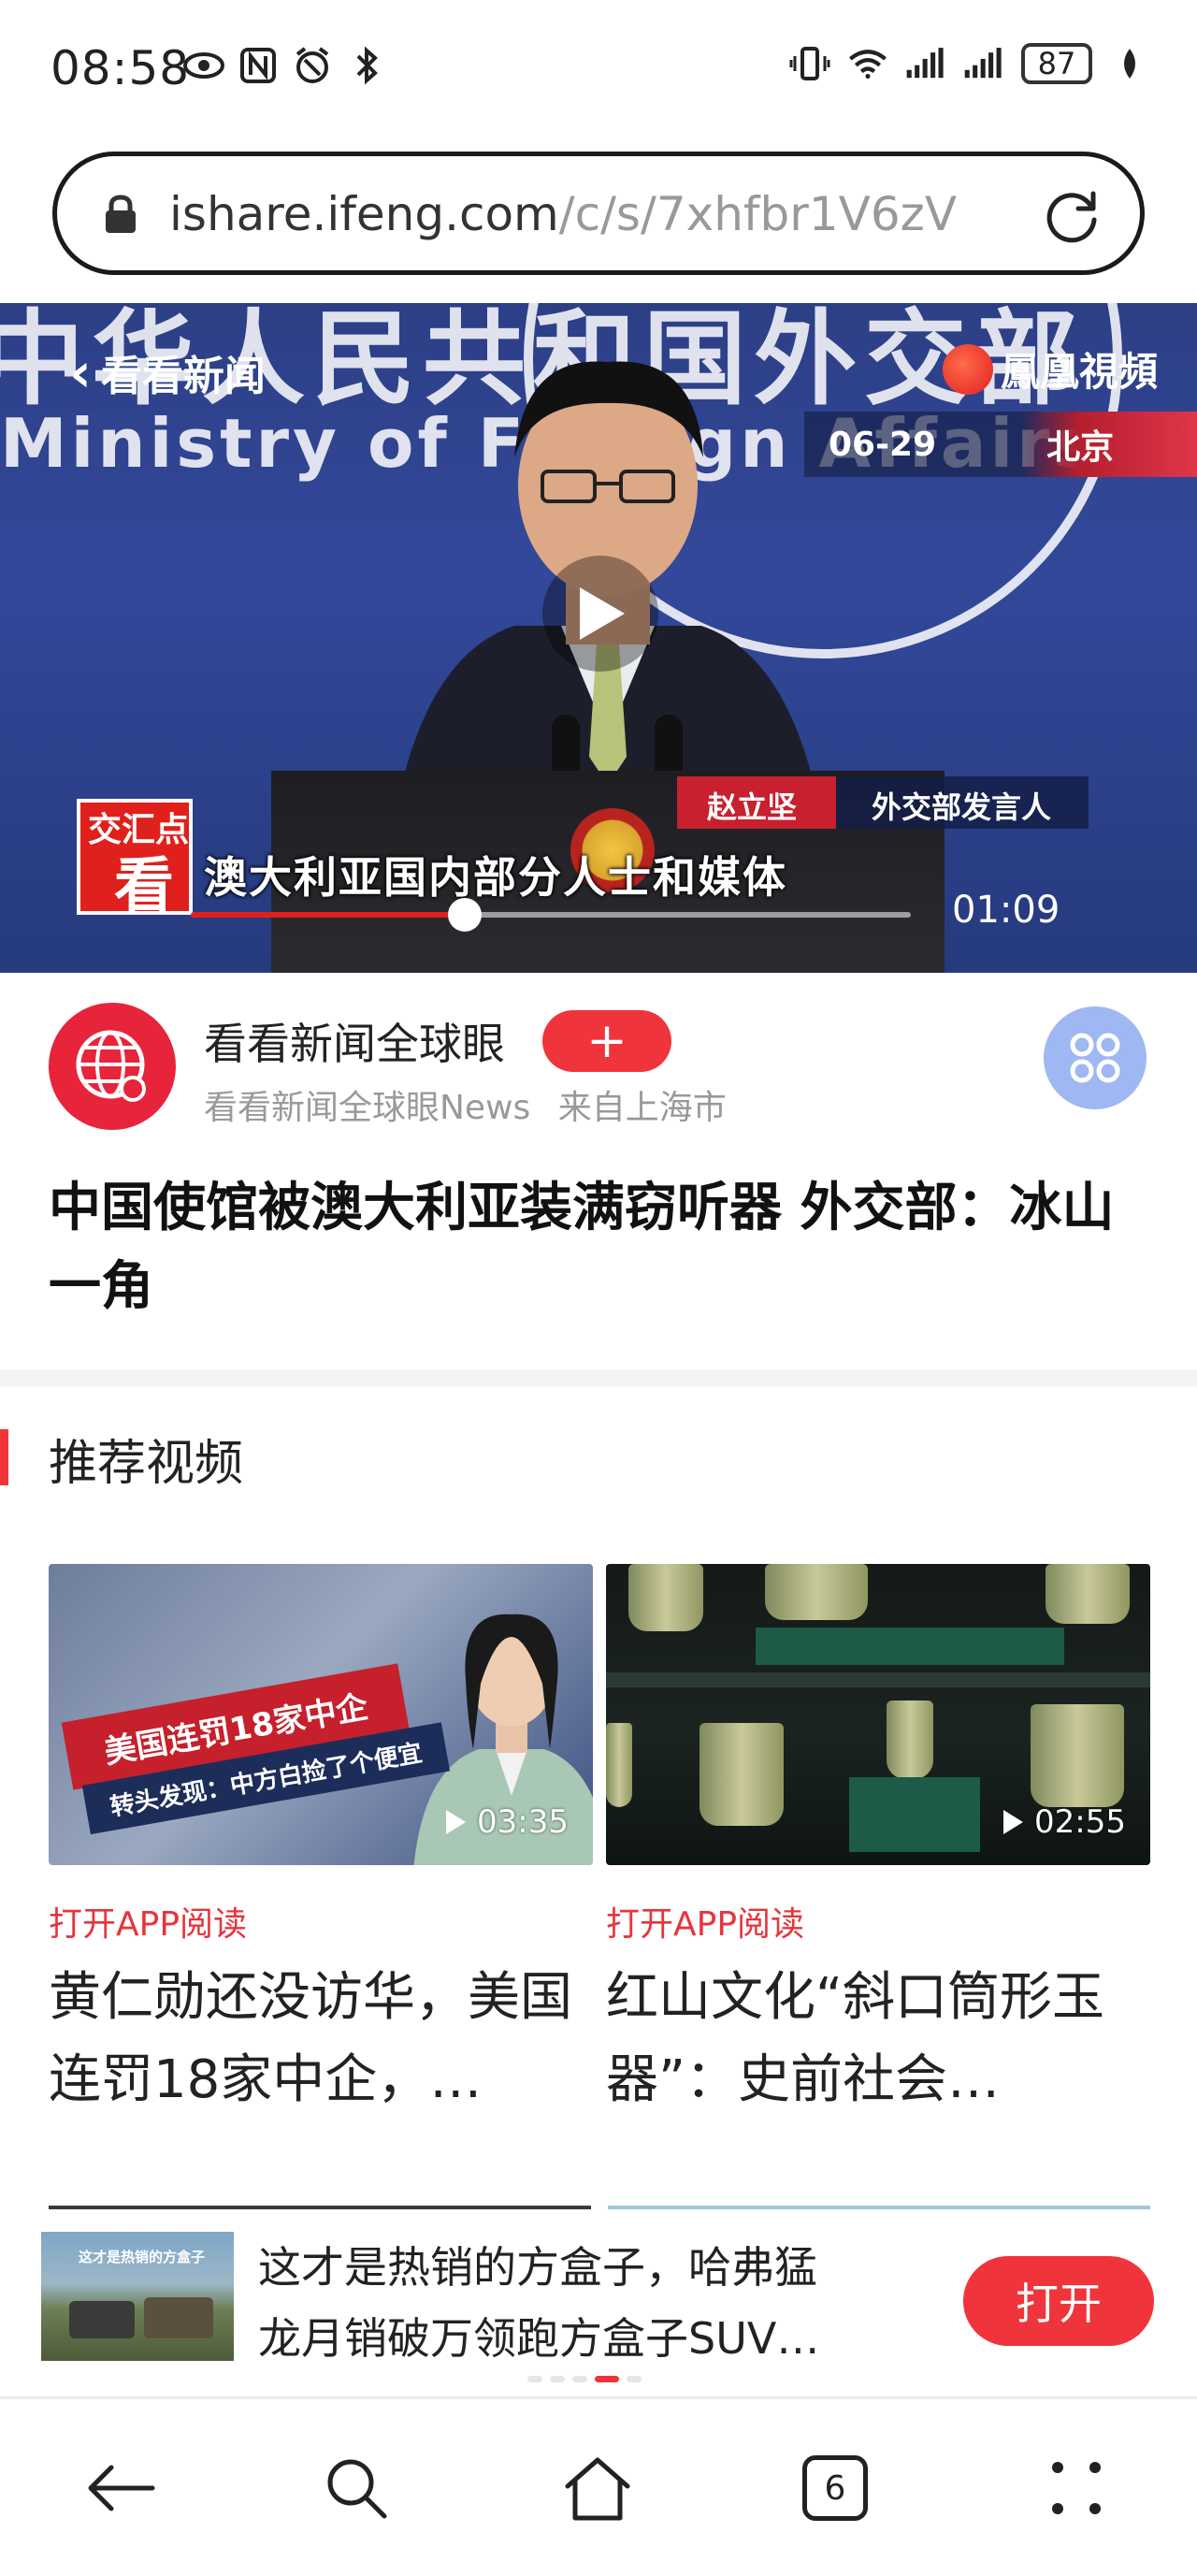 The width and height of the screenshot is (1197, 2576). What do you see at coordinates (551, 915) in the screenshot?
I see `video-progress-bar` at bounding box center [551, 915].